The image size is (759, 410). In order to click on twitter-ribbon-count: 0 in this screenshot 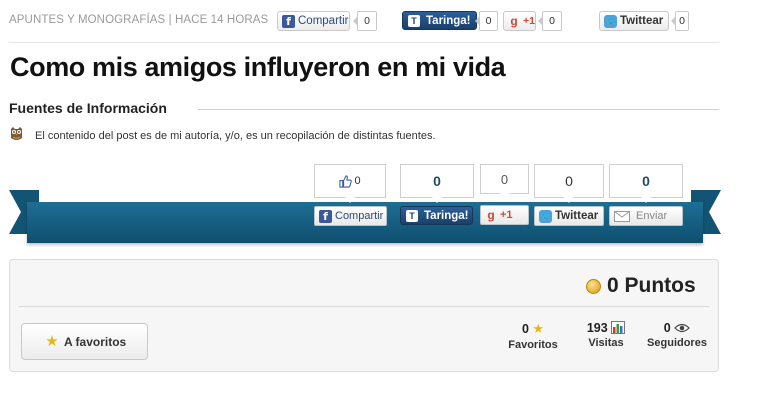, I will do `click(569, 181)`.